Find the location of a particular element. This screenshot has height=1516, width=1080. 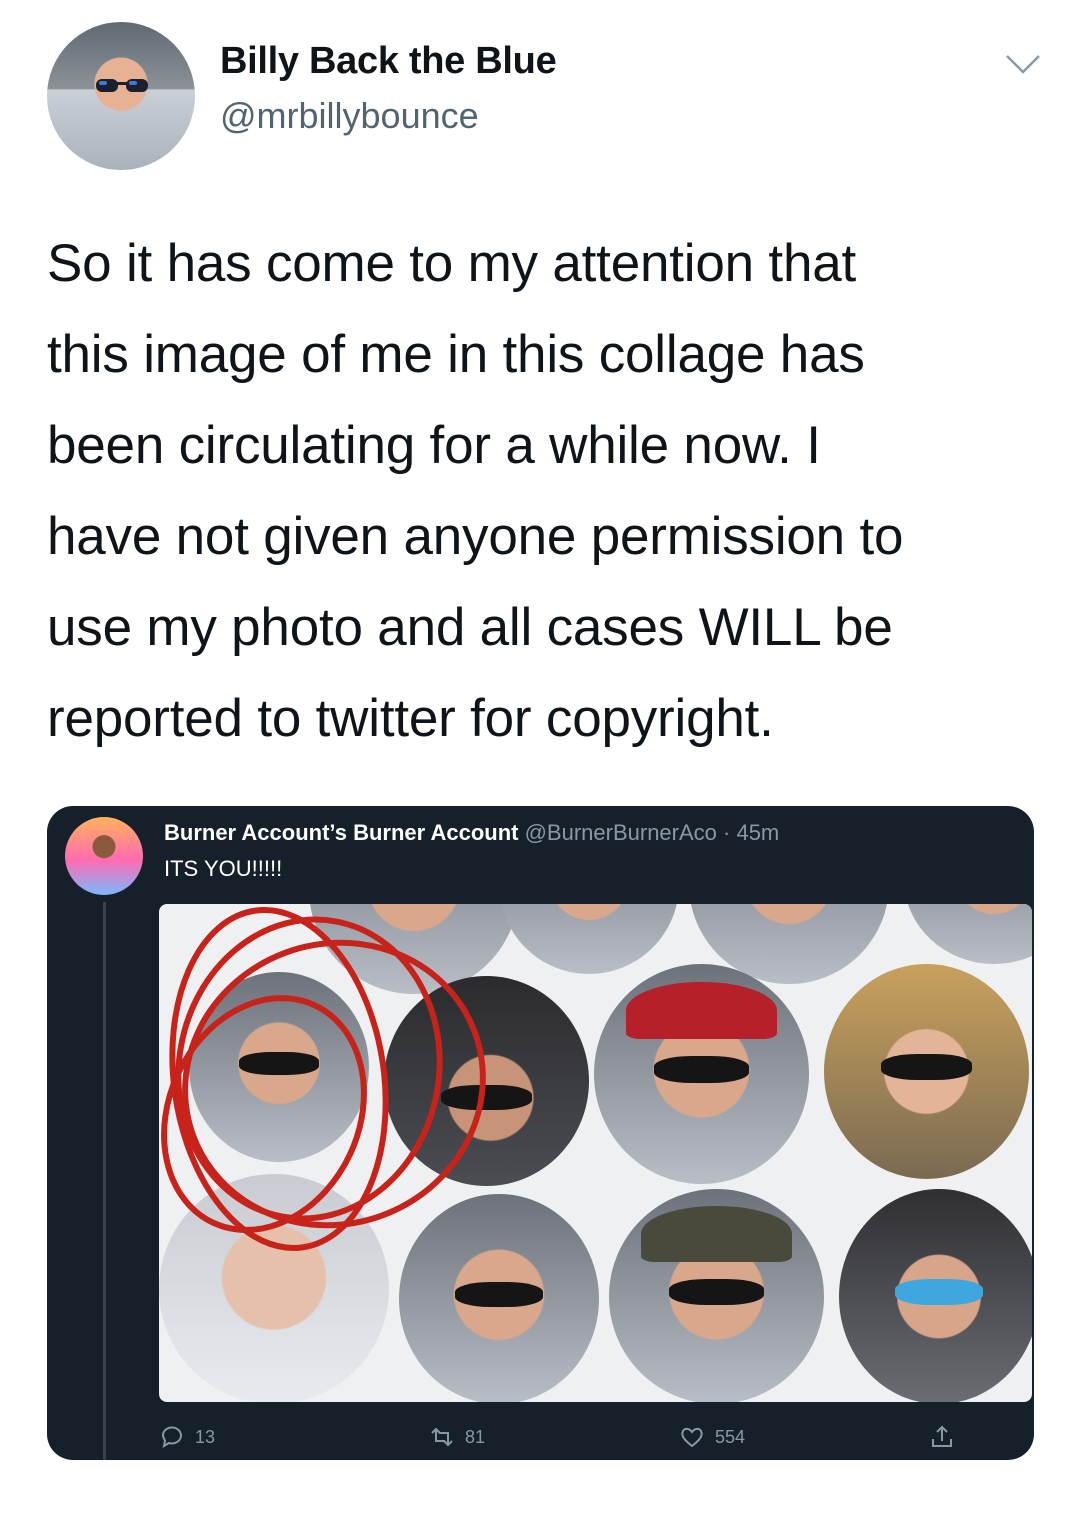

share-icon is located at coordinates (942, 1436).